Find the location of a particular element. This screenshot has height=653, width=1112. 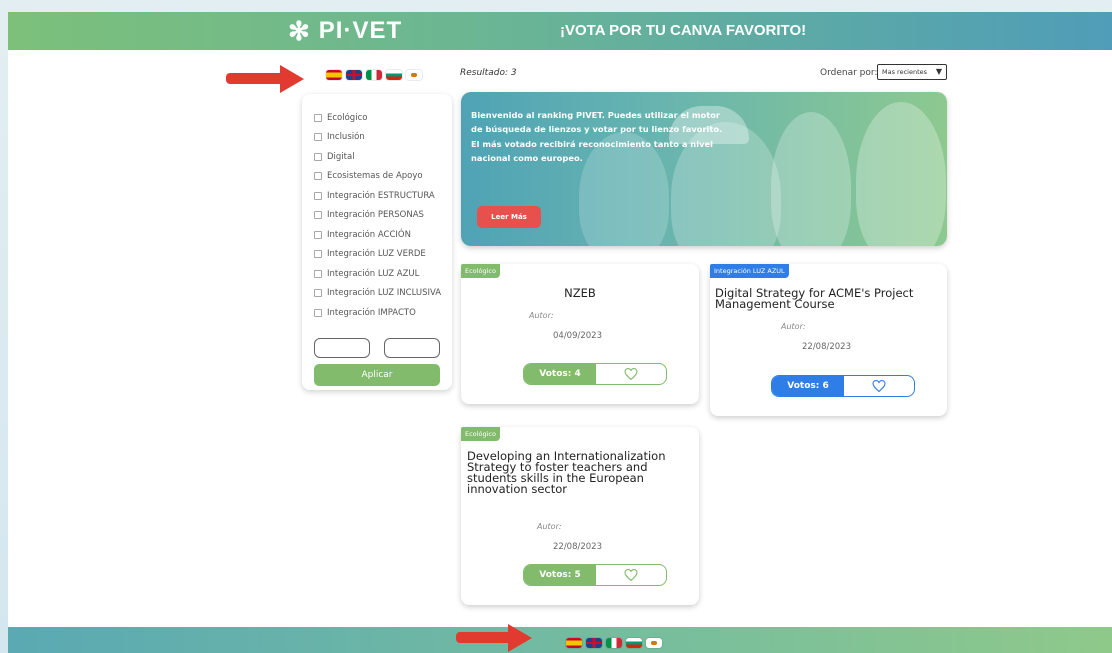

filter-label: Digital is located at coordinates (341, 156).